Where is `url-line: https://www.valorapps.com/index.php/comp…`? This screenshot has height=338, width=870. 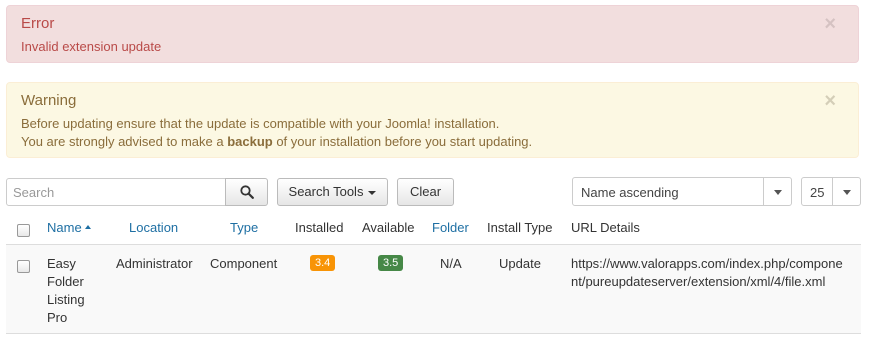
url-line: https://www.valorapps.com/index.php/comp… is located at coordinates (707, 263).